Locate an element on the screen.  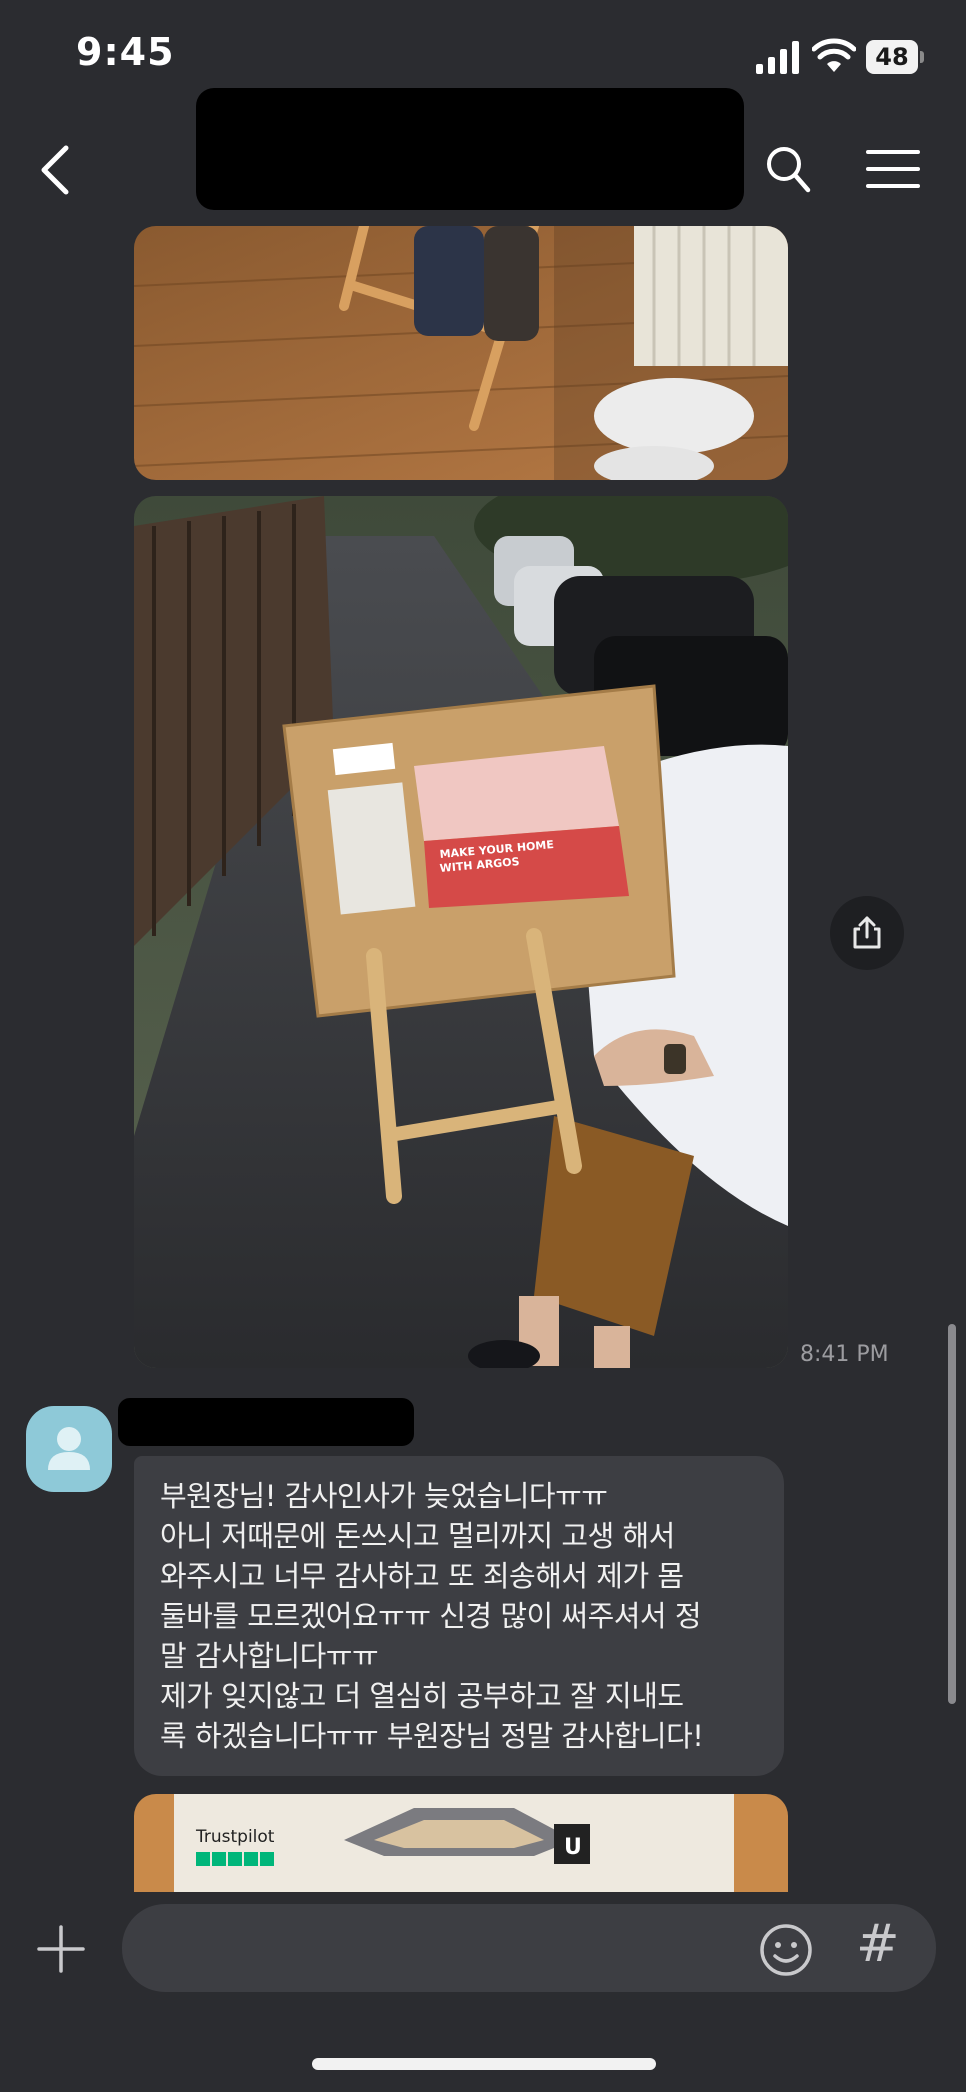
share-icon is located at coordinates (867, 932).